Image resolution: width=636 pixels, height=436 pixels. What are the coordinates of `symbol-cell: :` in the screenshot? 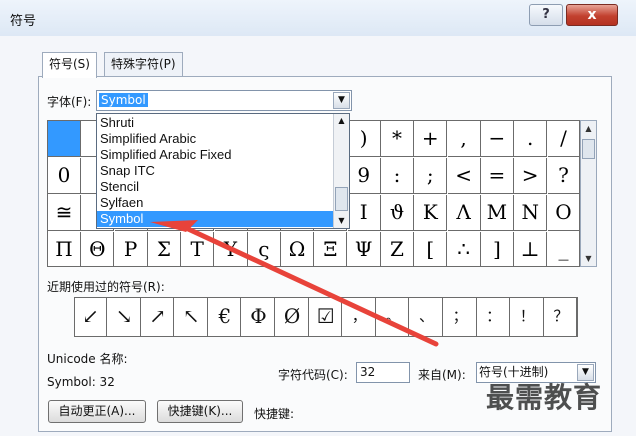 It's located at (397, 176).